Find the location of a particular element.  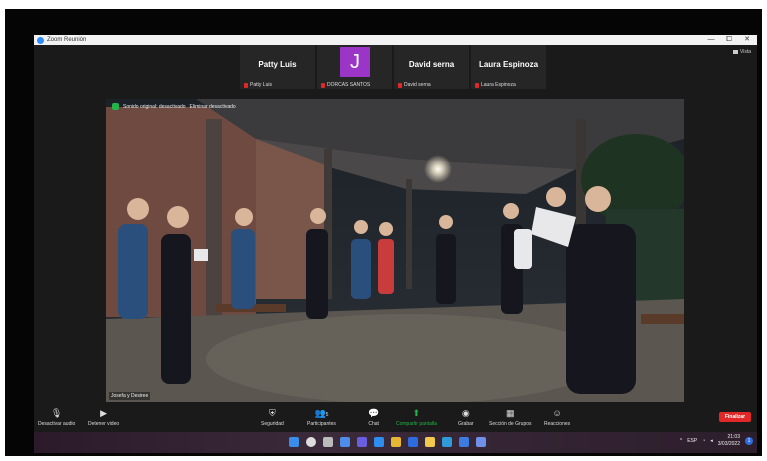

stop-video-button: ▶ Detener video is located at coordinates (103, 417).